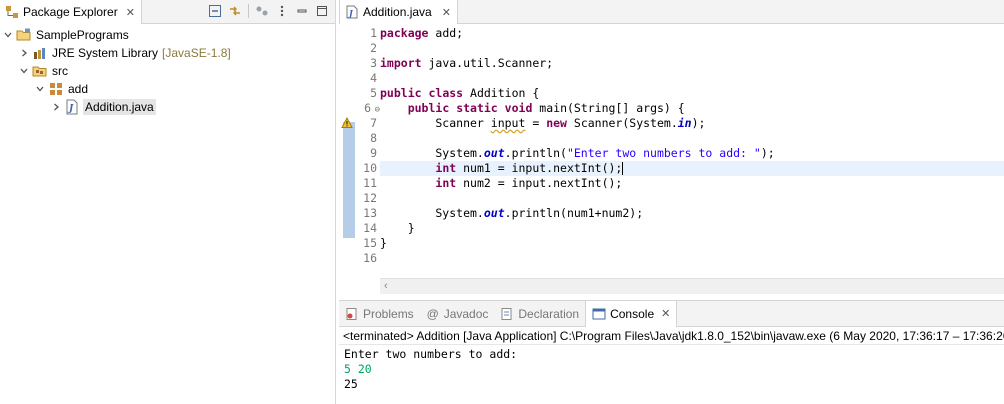 The height and width of the screenshot is (404, 1004). I want to click on line-number-foldable: 6 ⊖, so click(366, 108).